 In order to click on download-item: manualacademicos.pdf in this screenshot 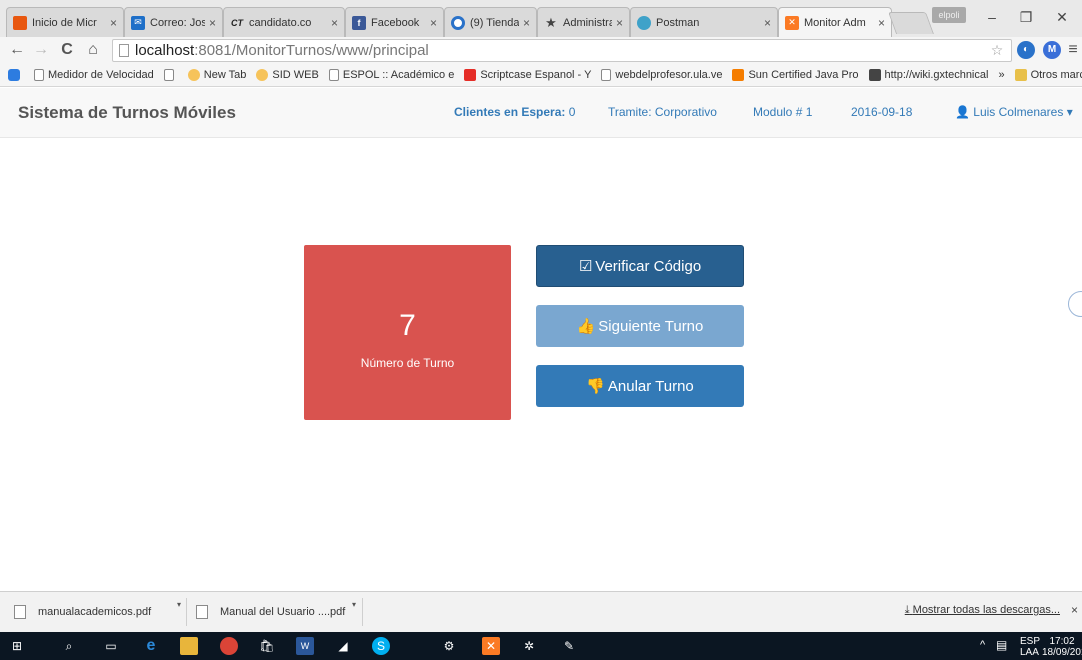, I will do `click(82, 612)`.